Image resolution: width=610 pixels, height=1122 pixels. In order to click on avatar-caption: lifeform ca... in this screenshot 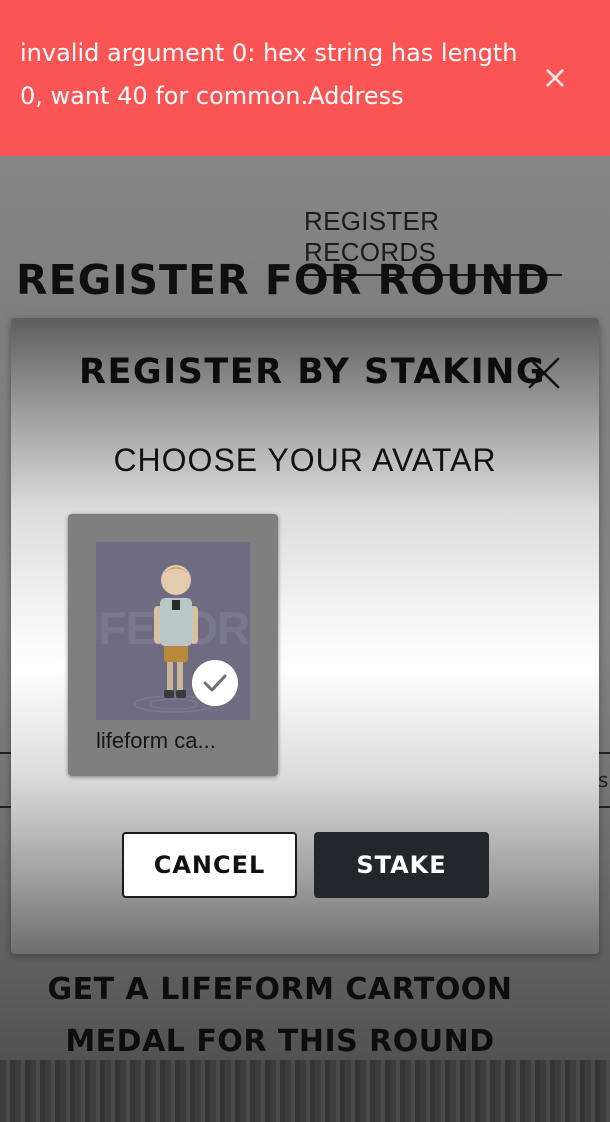, I will do `click(156, 740)`.